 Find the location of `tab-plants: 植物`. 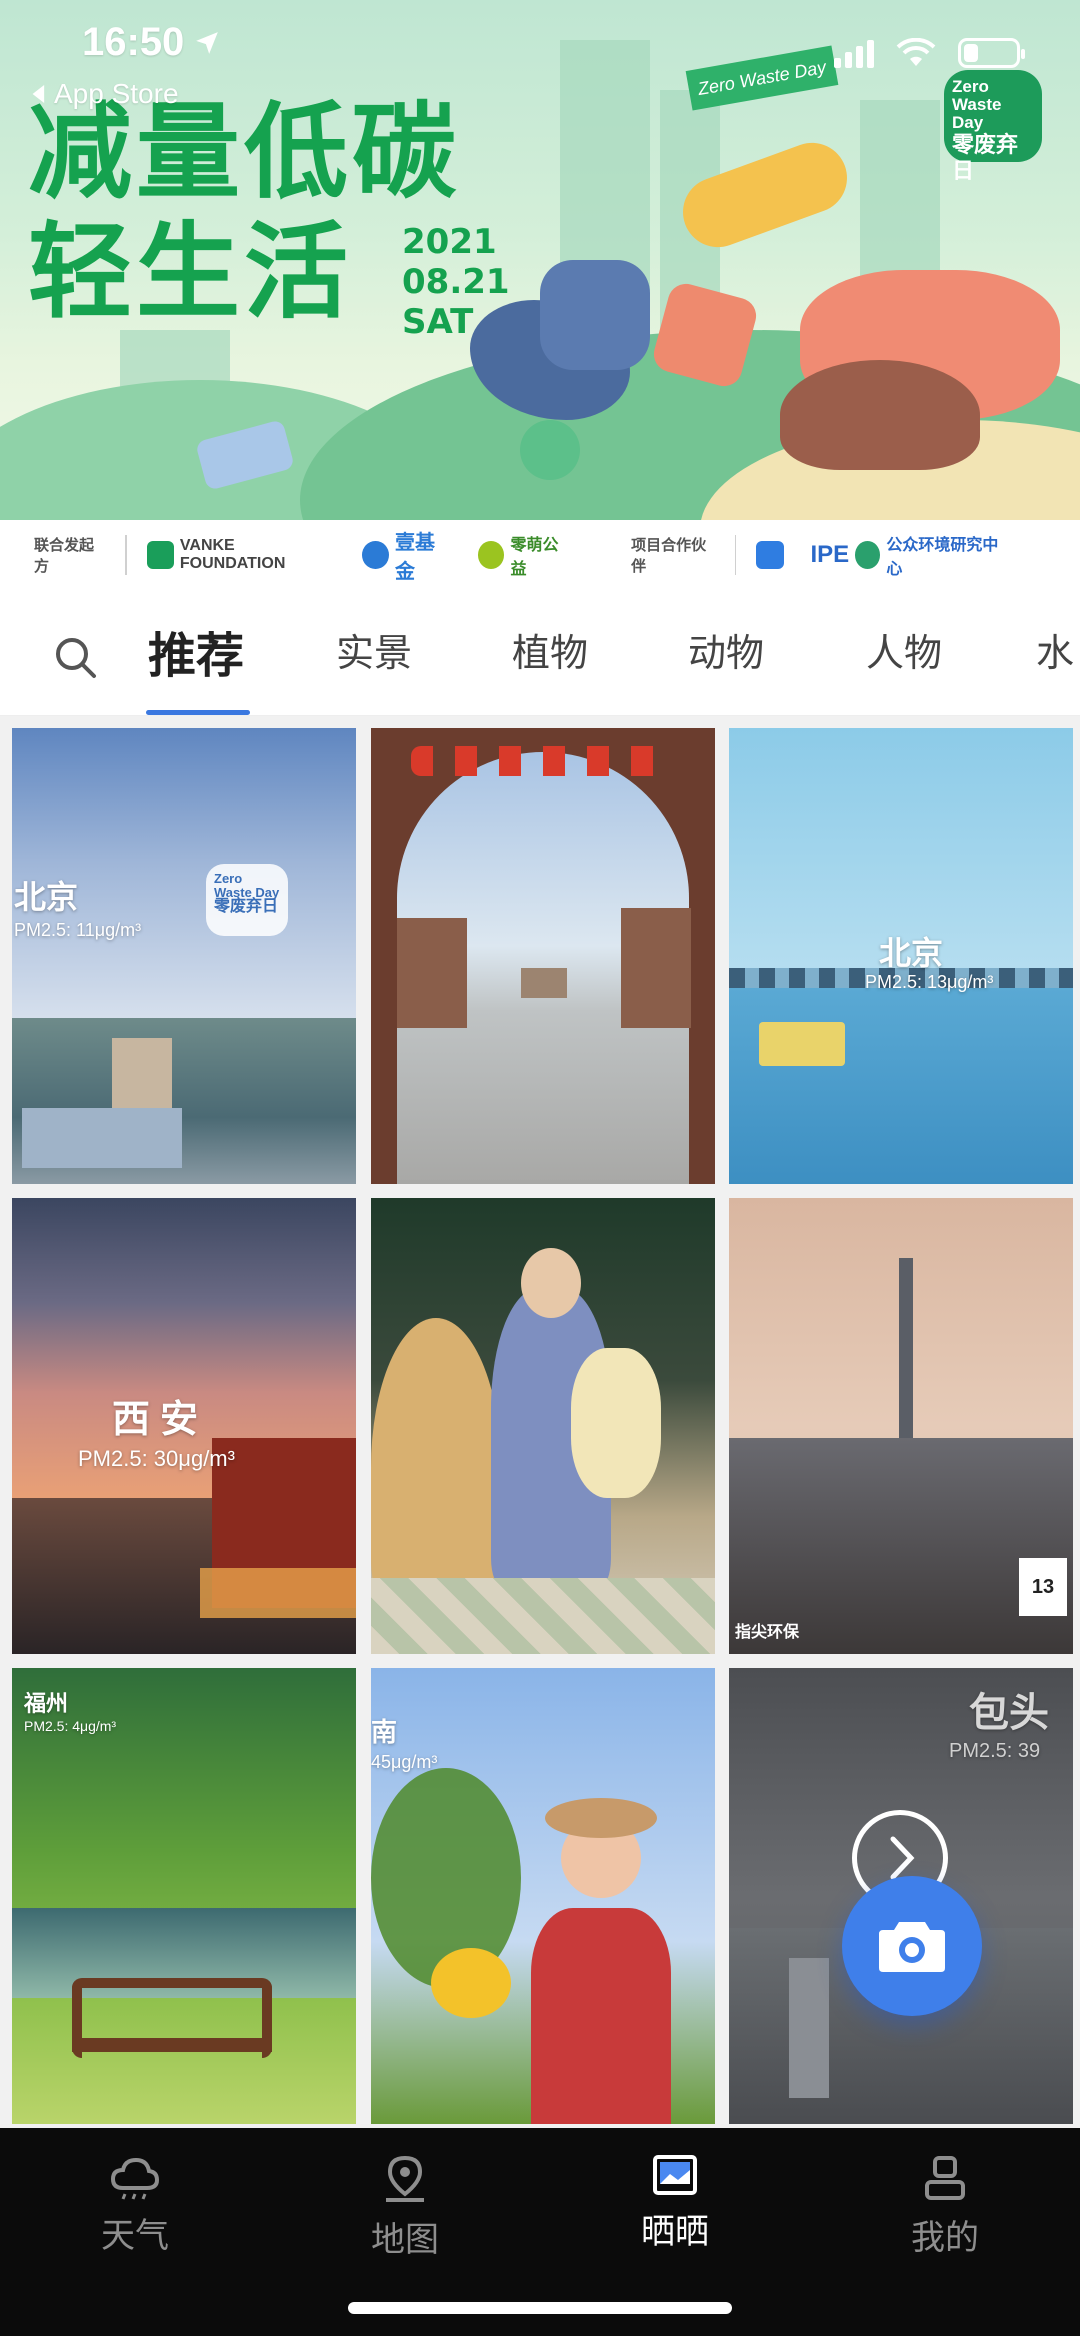

tab-plants: 植物 is located at coordinates (550, 649).